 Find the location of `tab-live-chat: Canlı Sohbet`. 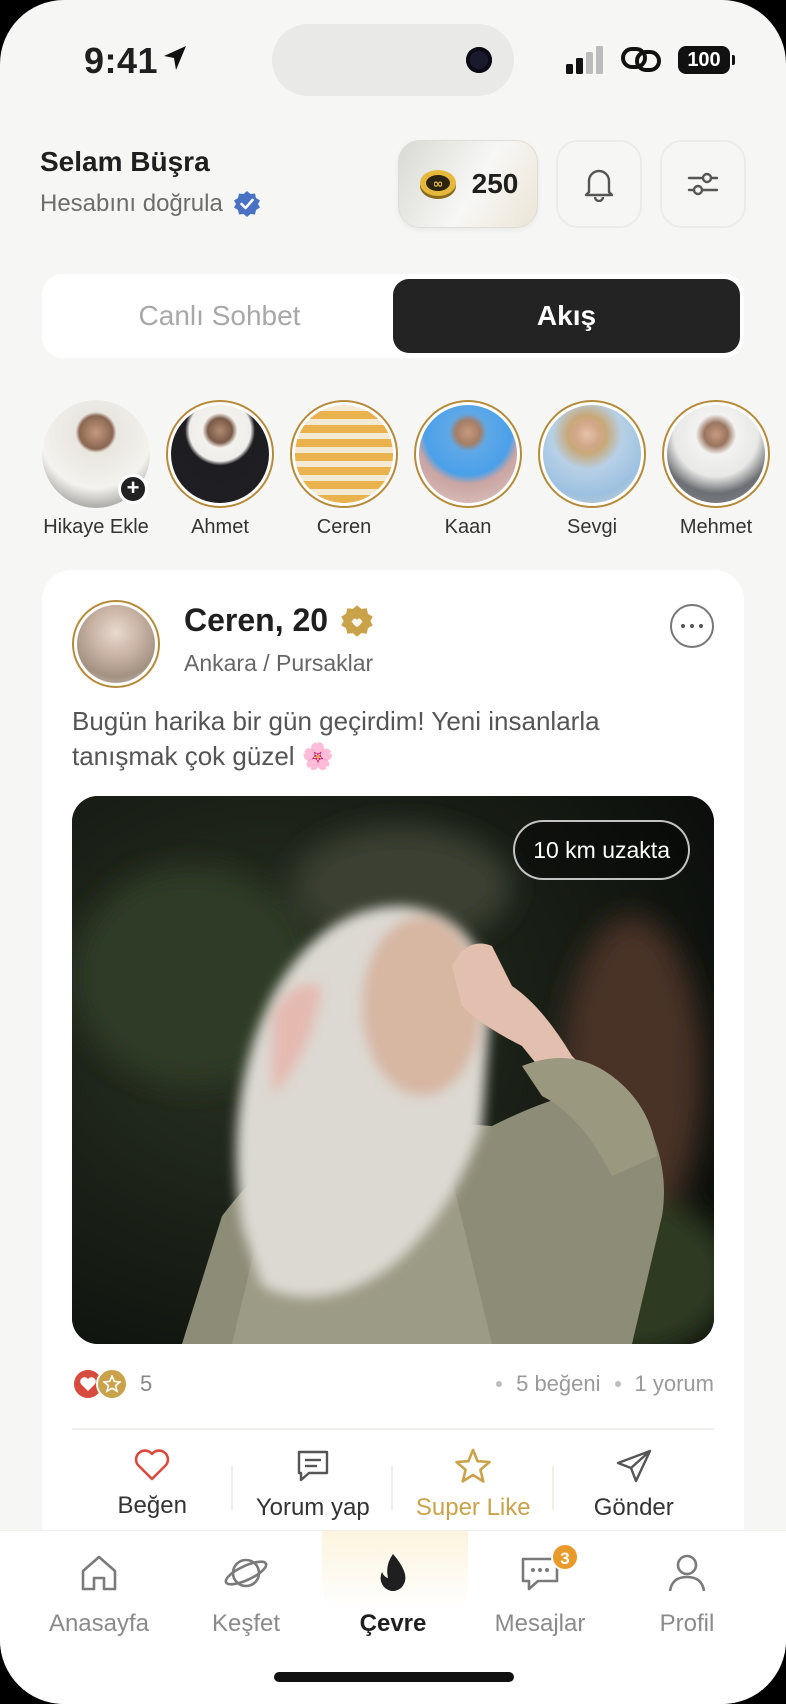

tab-live-chat: Canlı Sohbet is located at coordinates (219, 316).